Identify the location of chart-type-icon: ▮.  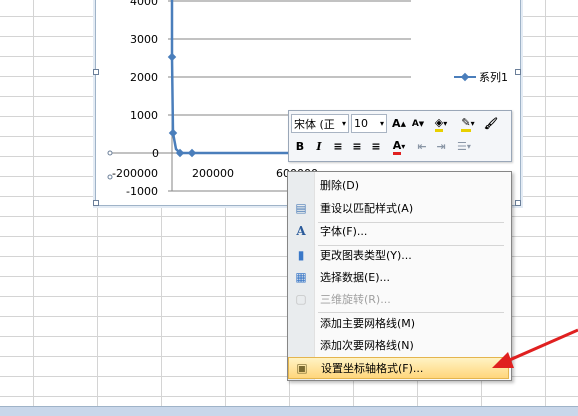
(301, 255).